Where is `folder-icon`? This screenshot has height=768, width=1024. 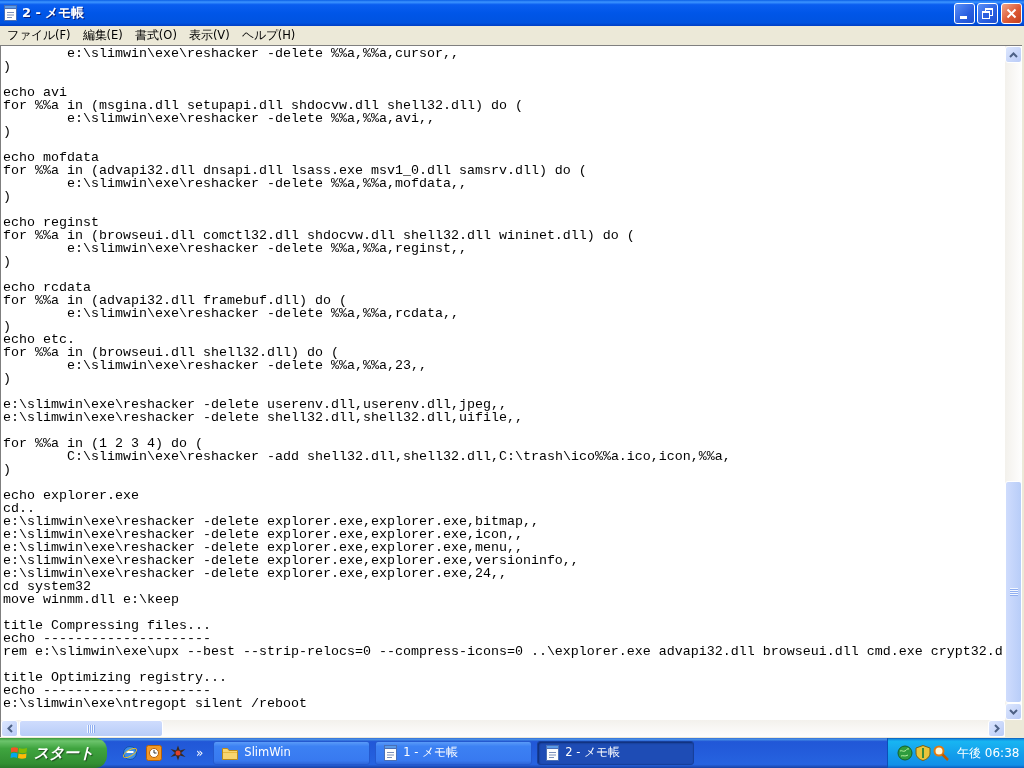
folder-icon is located at coordinates (230, 753).